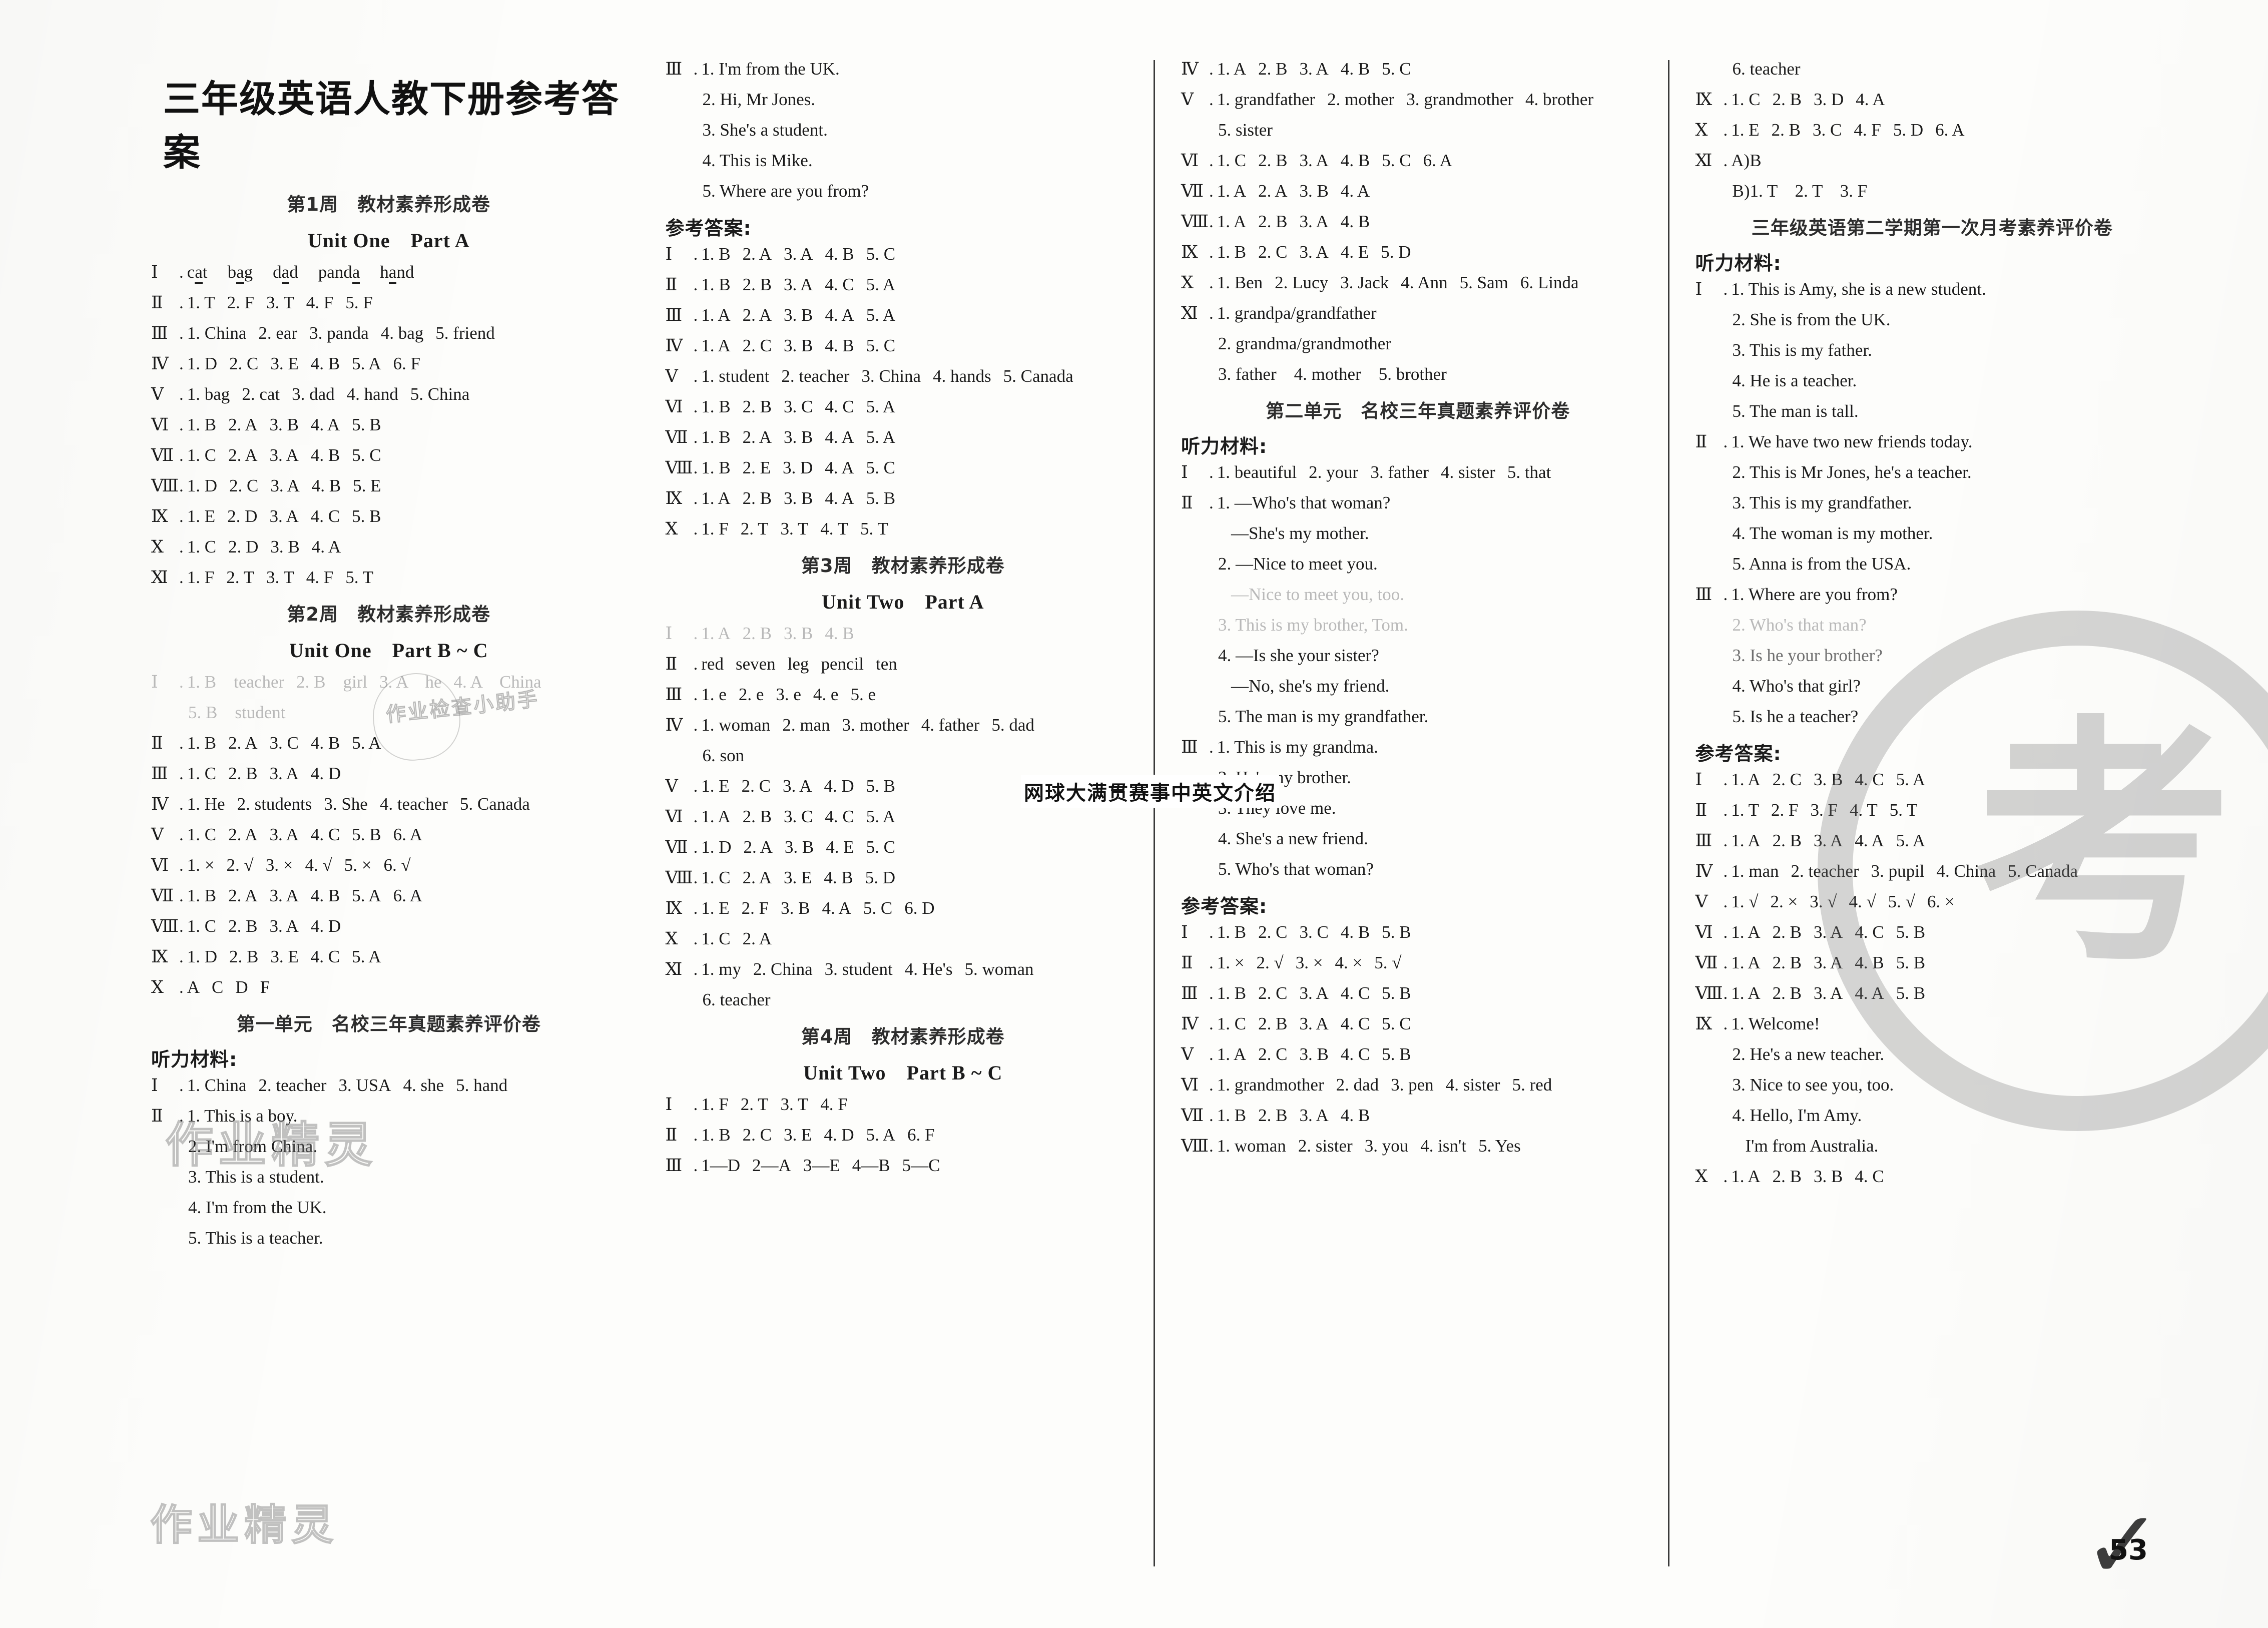  Describe the element at coordinates (1909, 130) in the screenshot. I see `answer-item: 5. D` at that location.